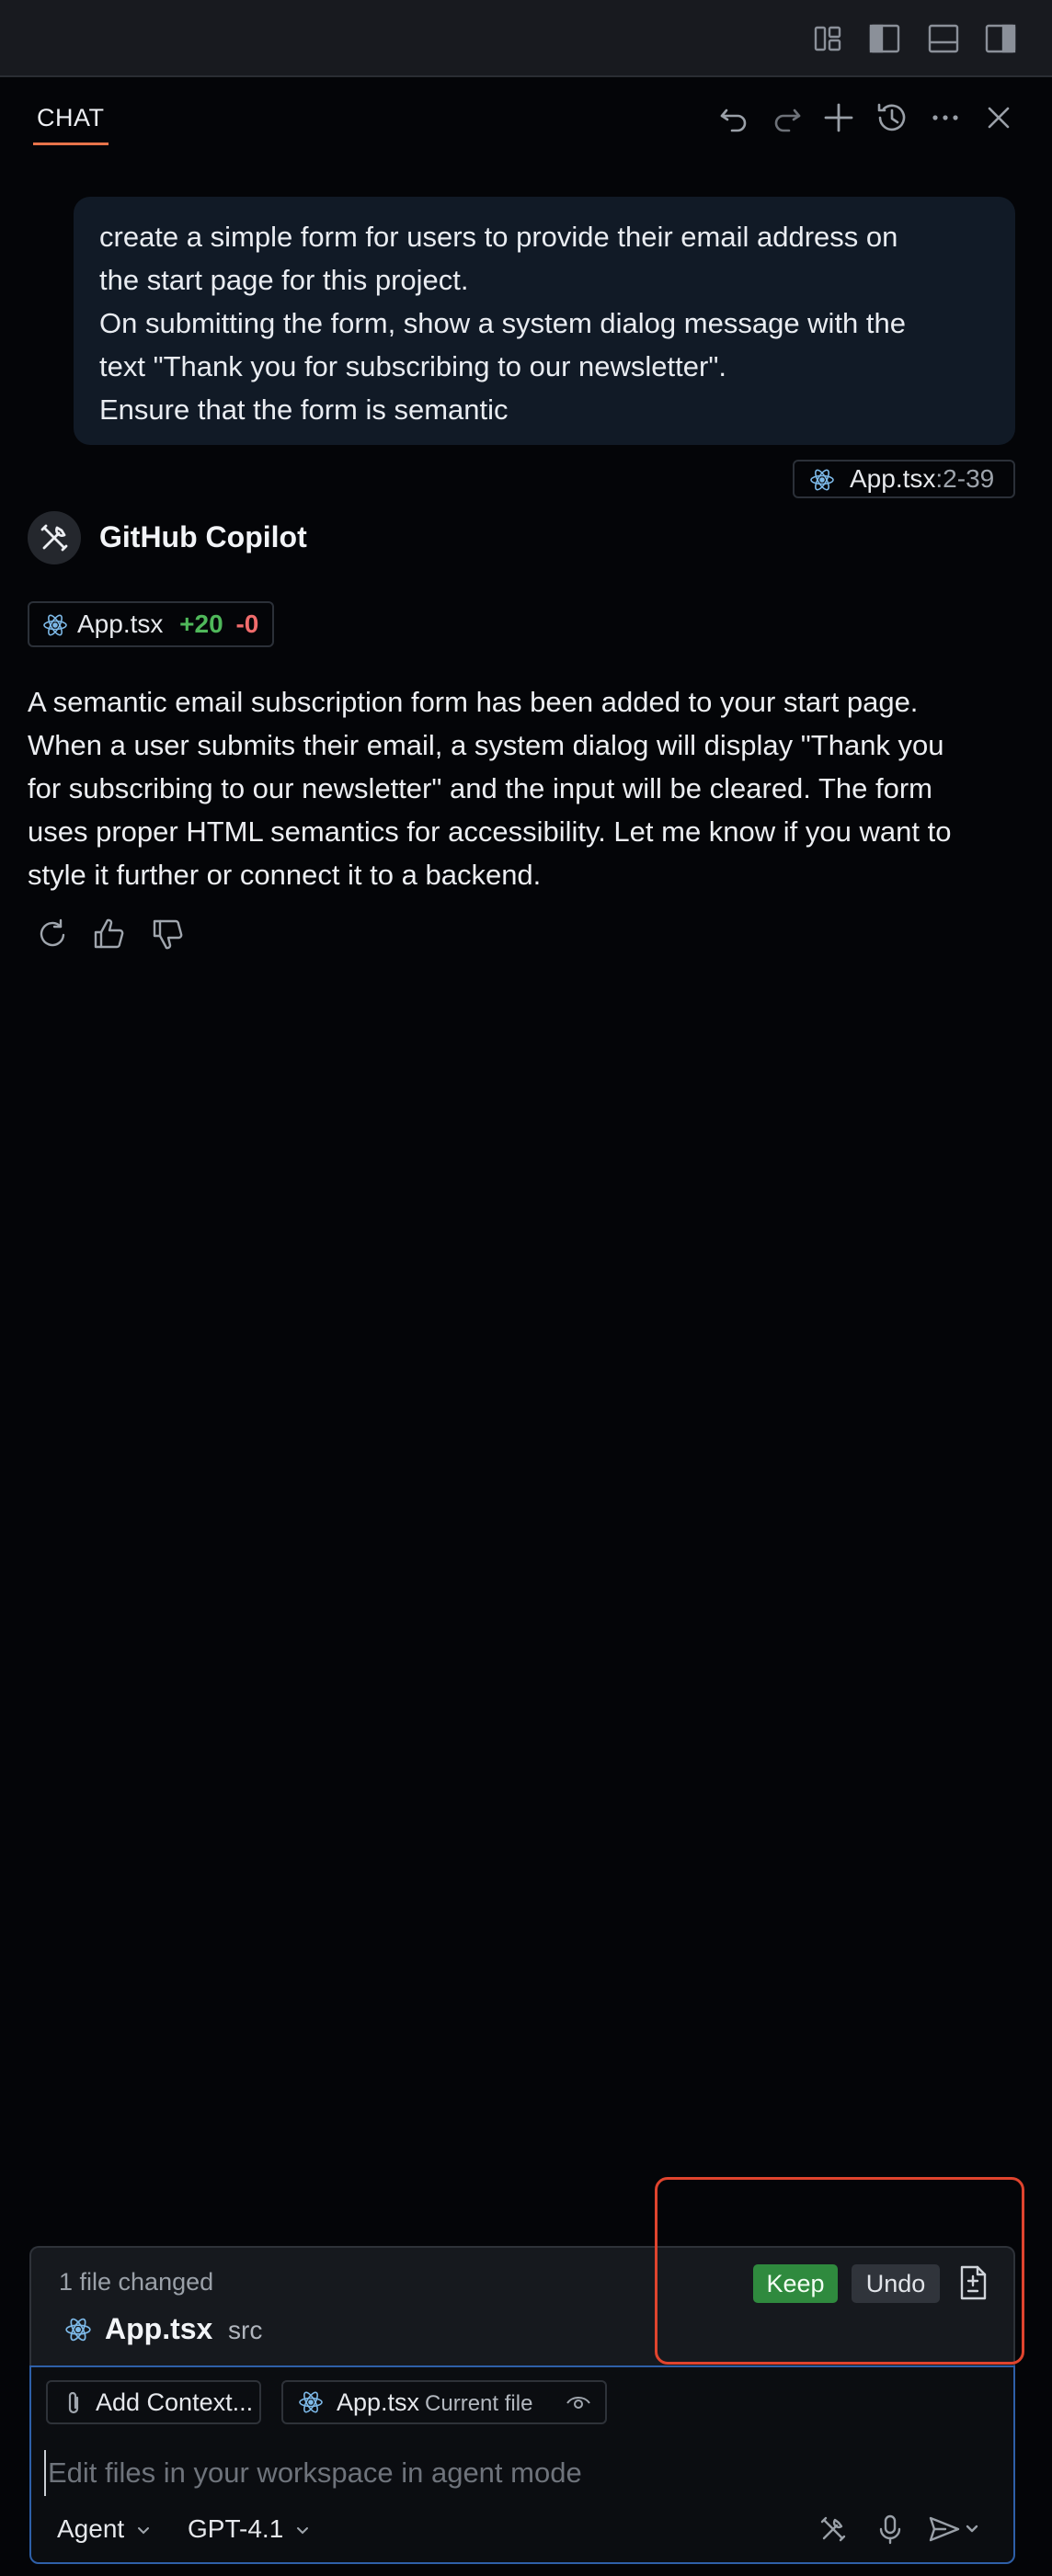 The image size is (1052, 2576). I want to click on mode-label: Agent, so click(91, 2528).